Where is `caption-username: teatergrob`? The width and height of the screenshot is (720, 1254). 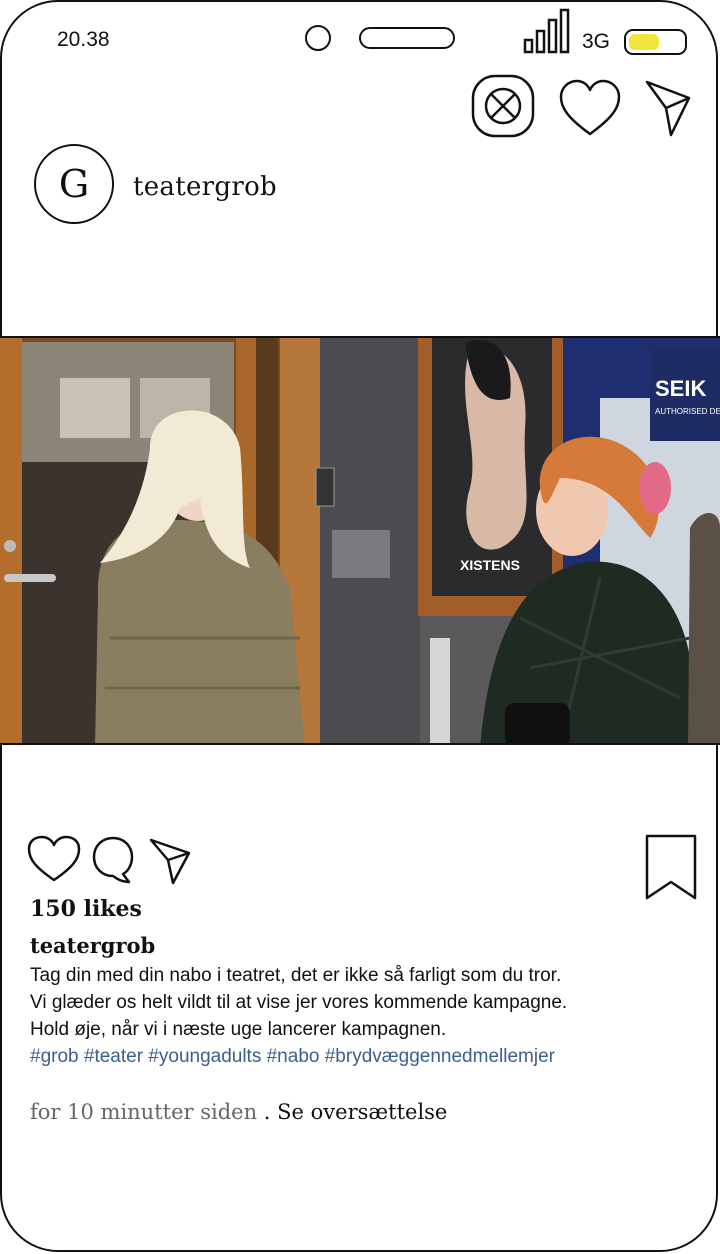
caption-username: teatergrob is located at coordinates (92, 945).